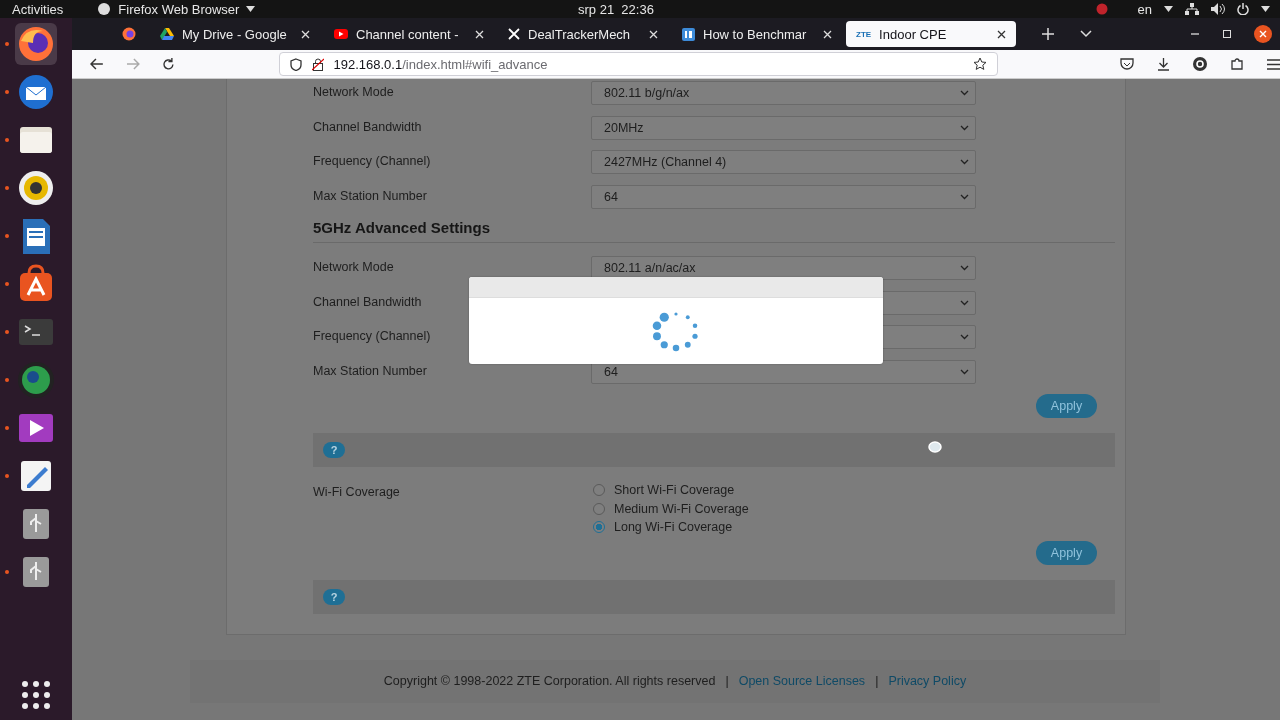 The width and height of the screenshot is (1280, 720). Describe the element at coordinates (1101, 9) in the screenshot. I see `record-icon` at that location.